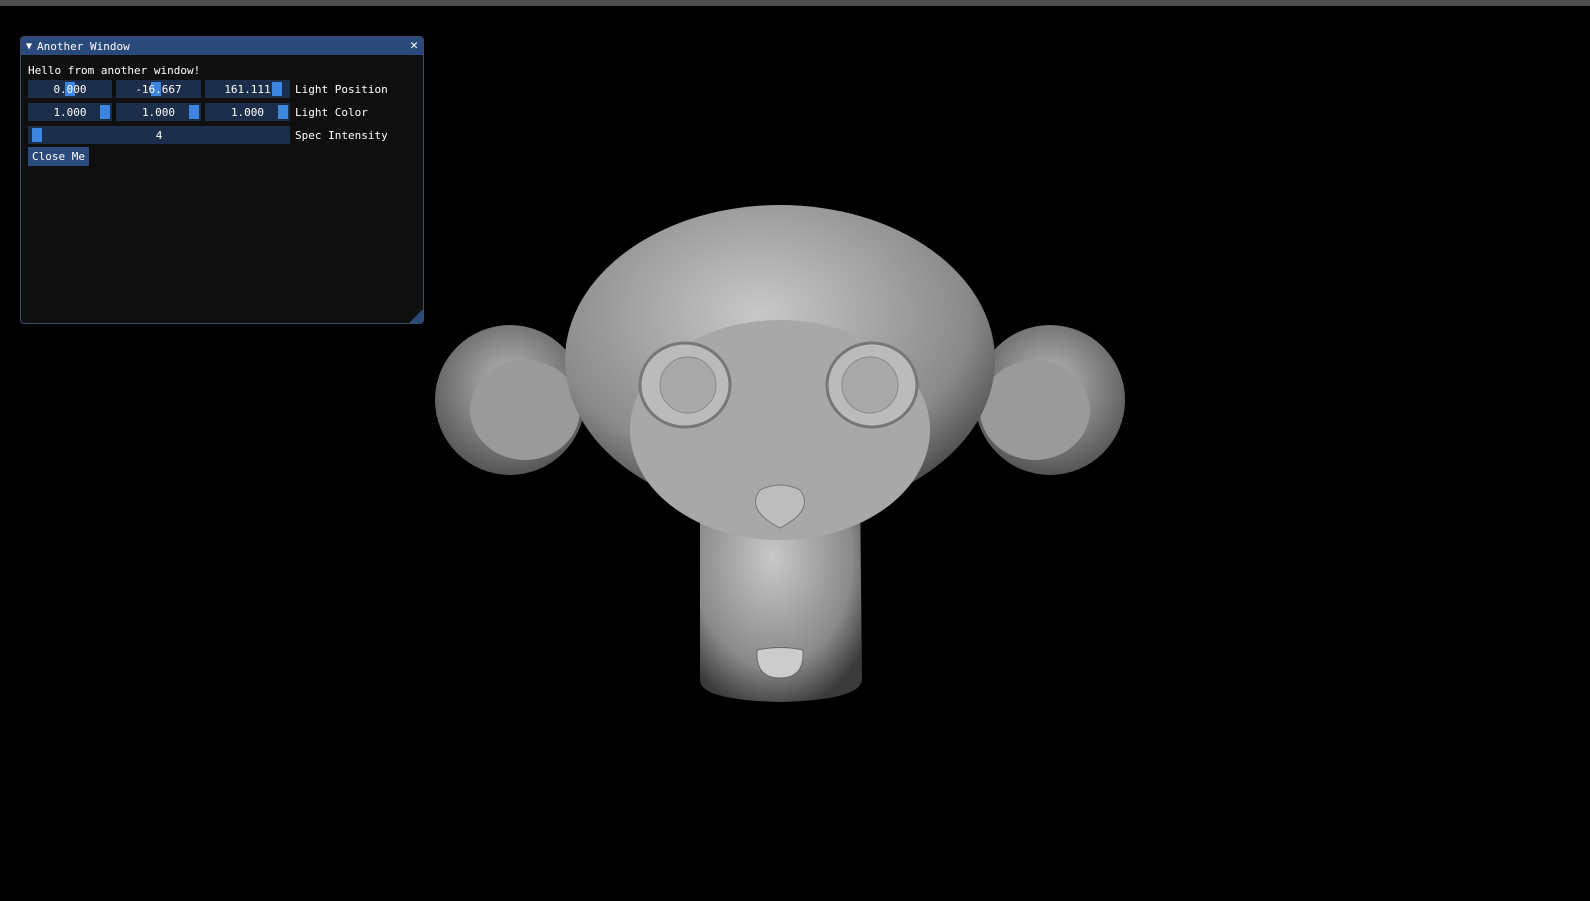 The image size is (1590, 901). I want to click on light-color-row: 1.000 1.000 1.000 Light Color, so click(198, 112).